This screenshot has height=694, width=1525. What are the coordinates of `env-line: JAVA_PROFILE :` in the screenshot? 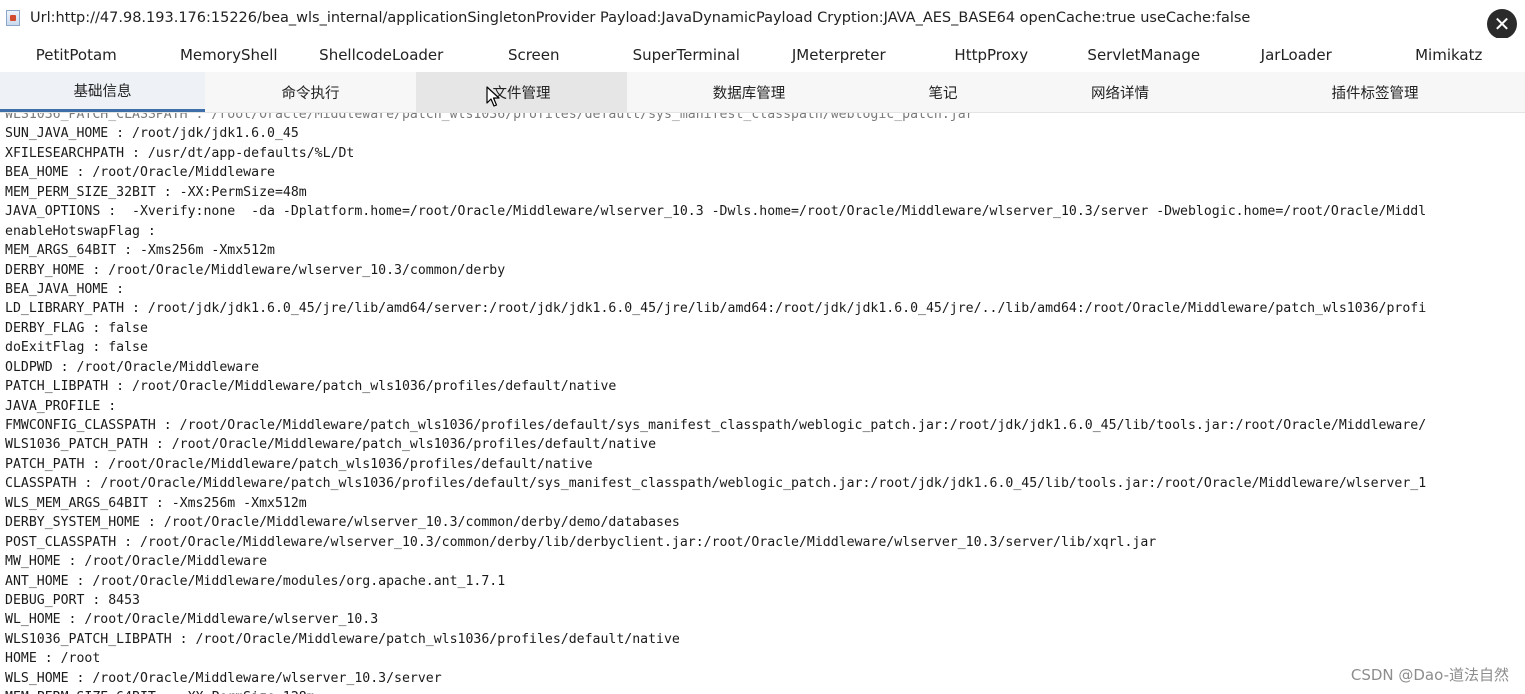 It's located at (715, 406).